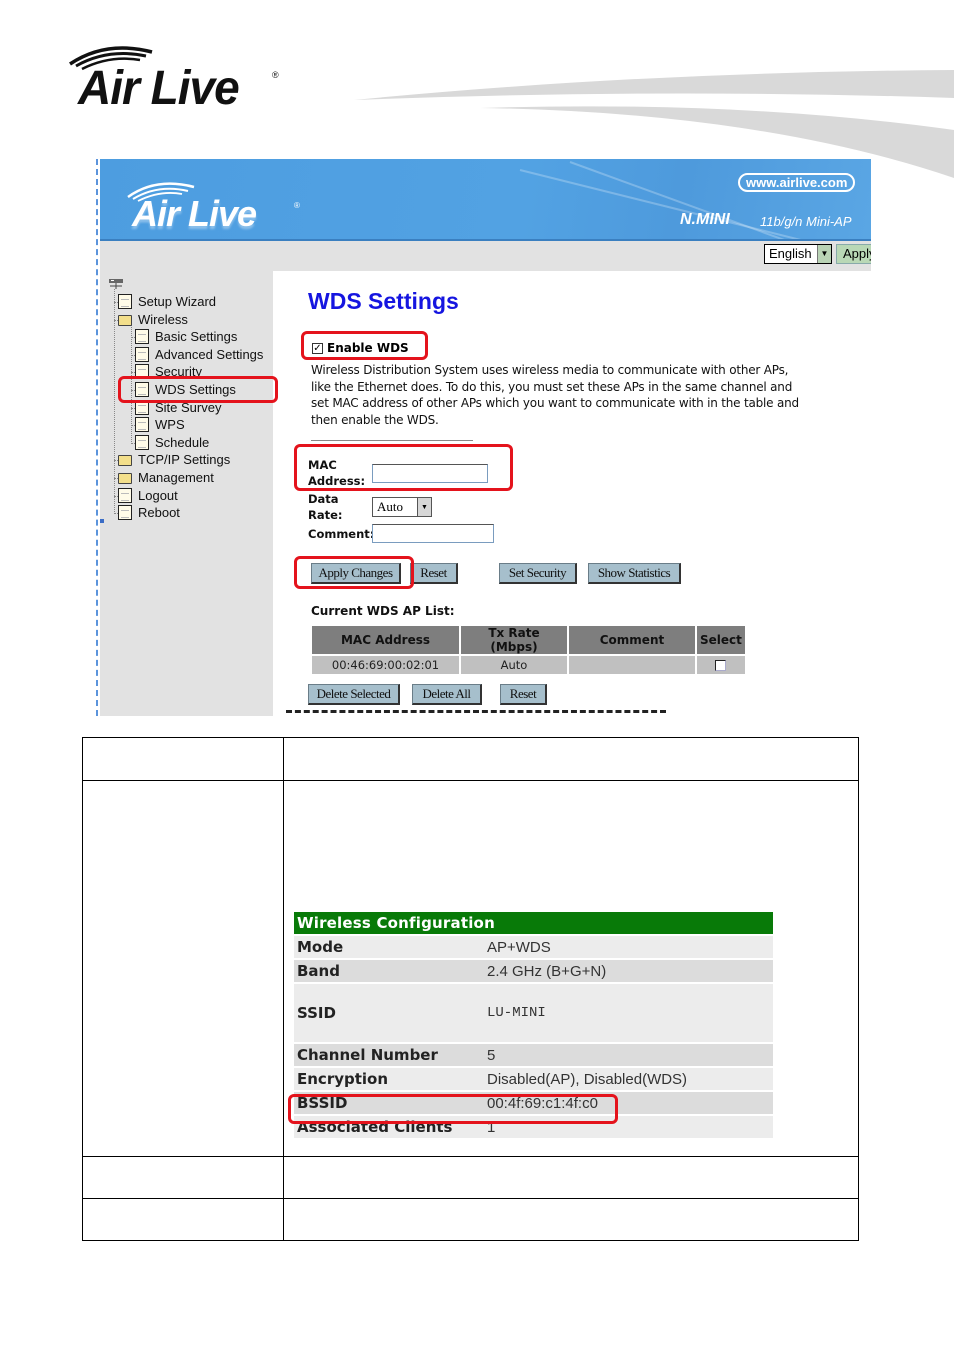  Describe the element at coordinates (176, 477) in the screenshot. I see `sidebar-item-label: Management` at that location.